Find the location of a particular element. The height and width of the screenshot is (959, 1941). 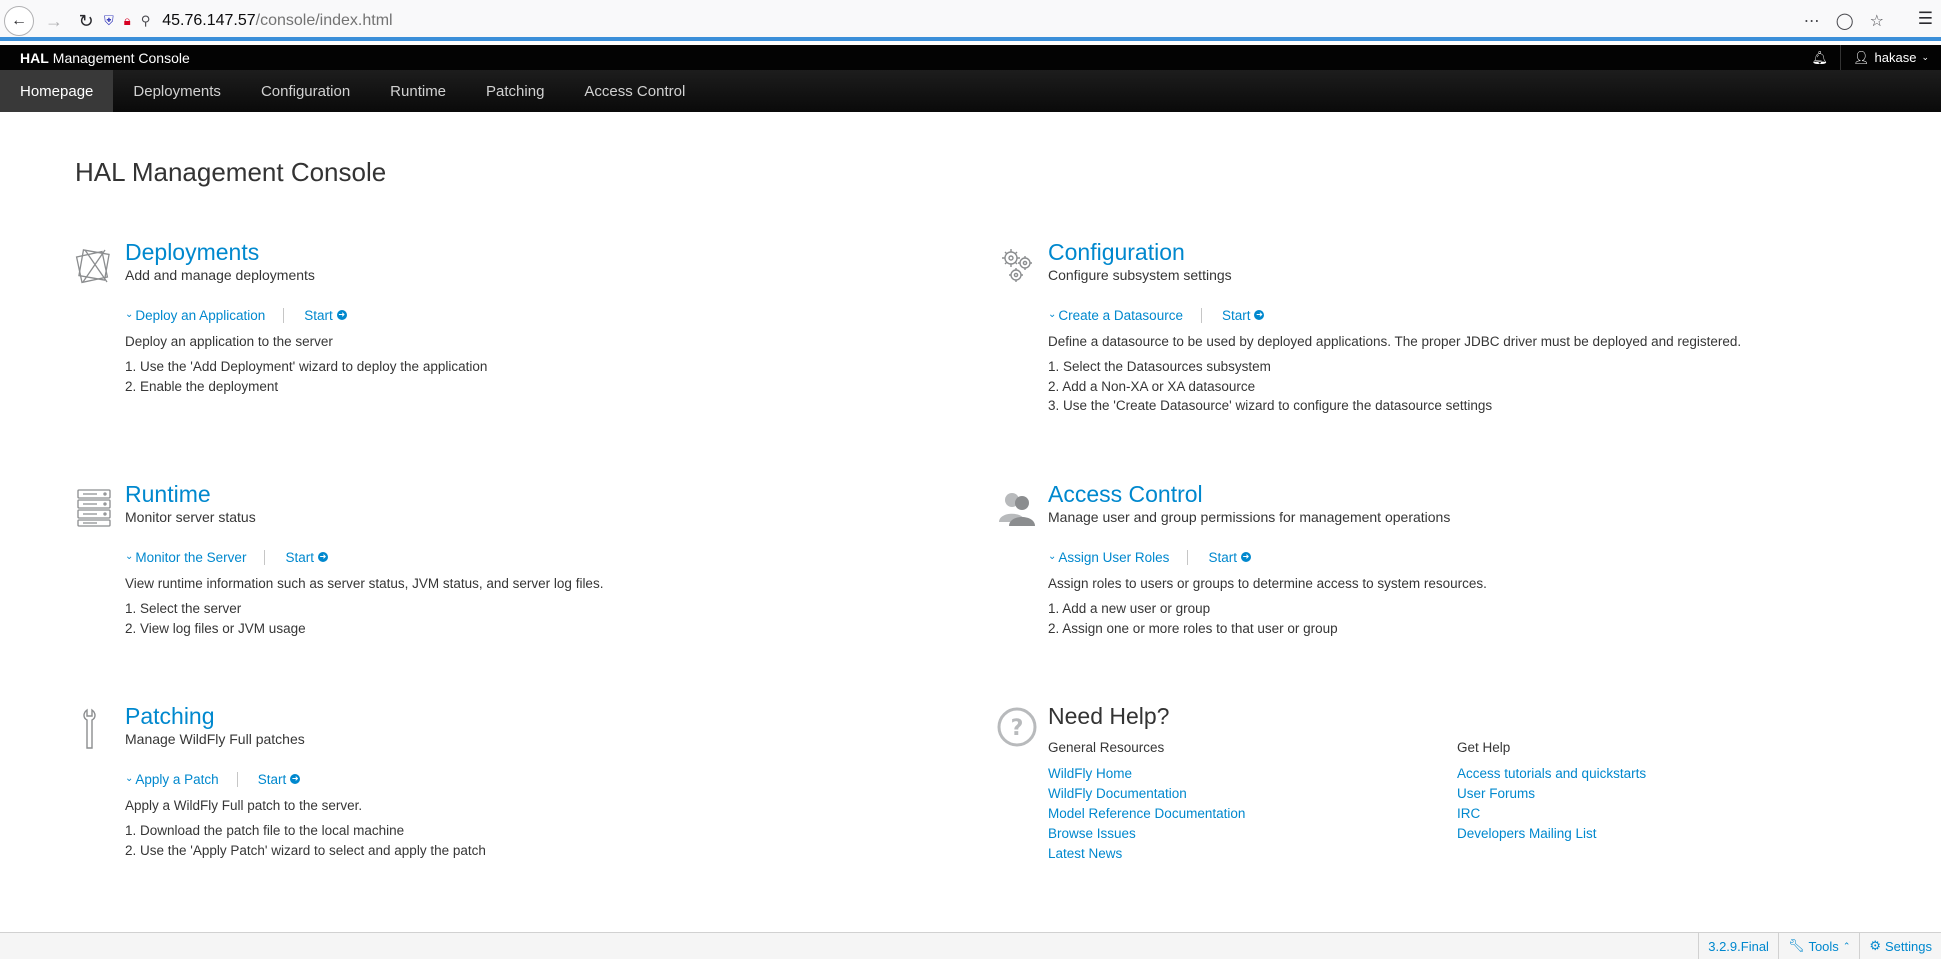

toggle-label: Monitor the Server is located at coordinates (191, 557).